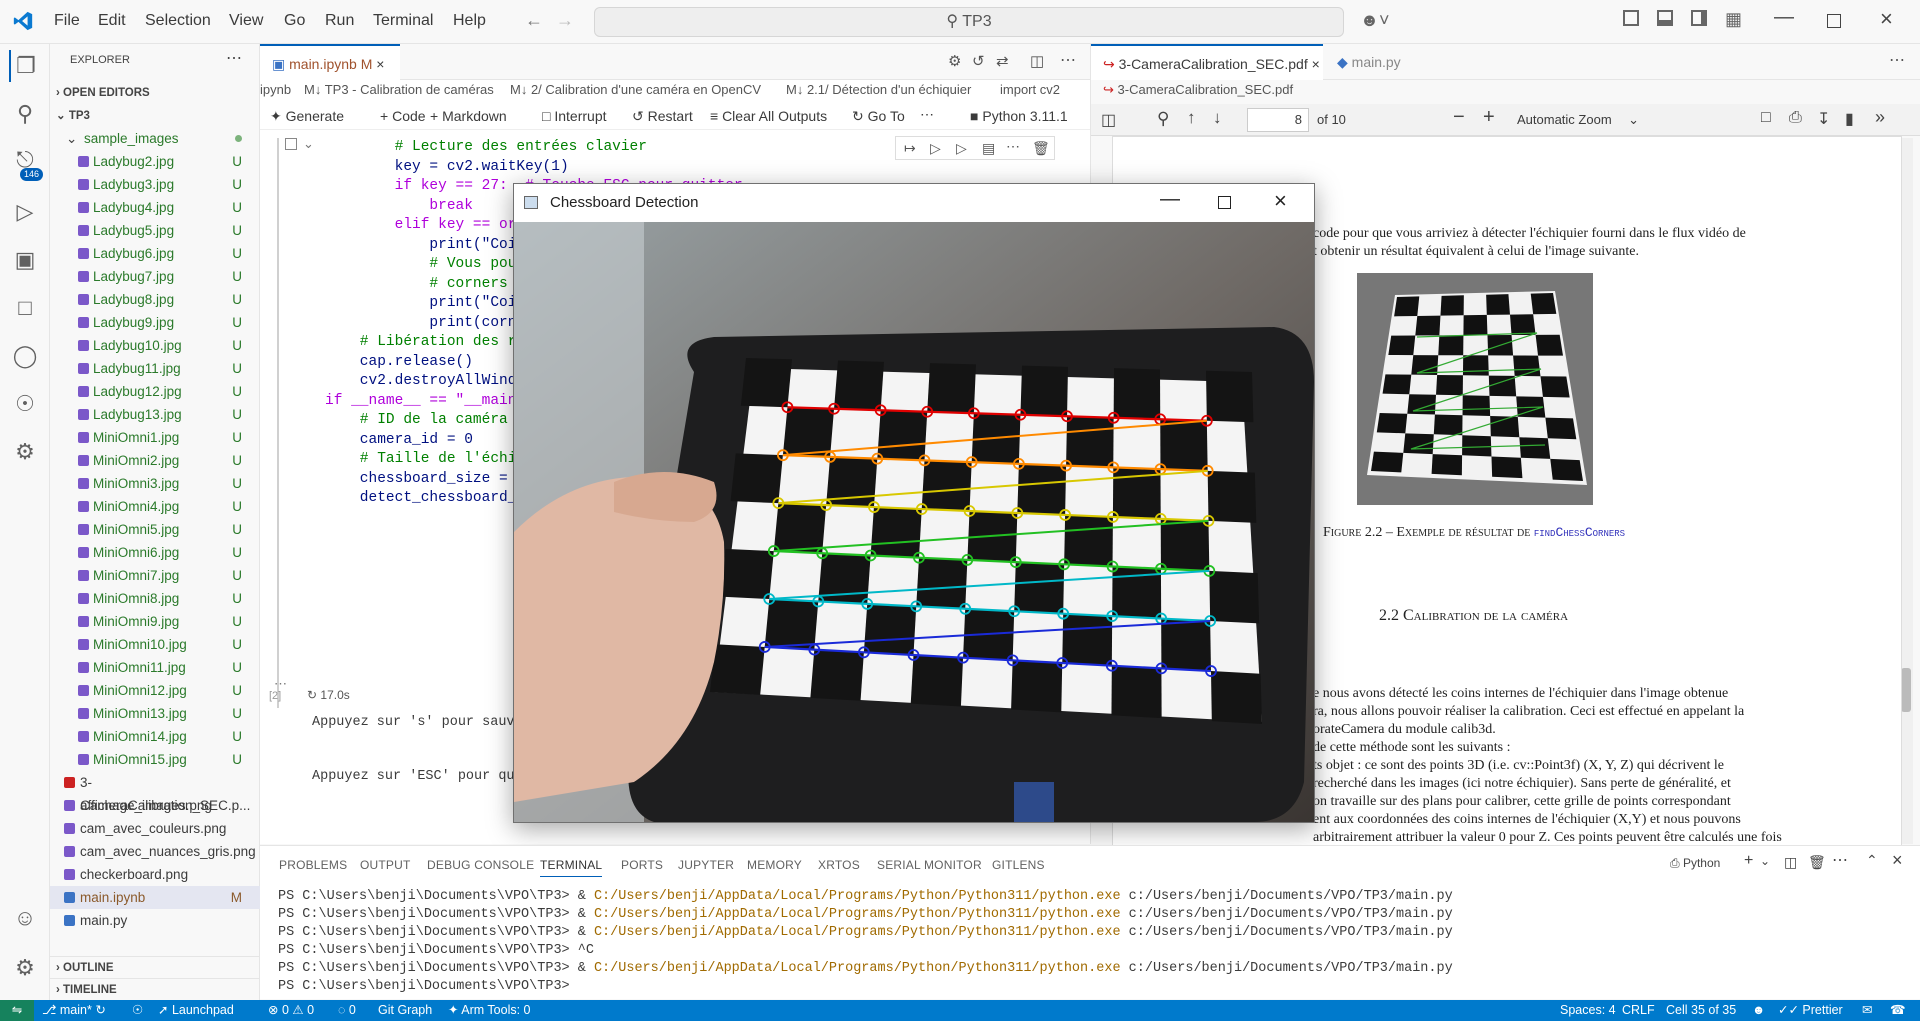 This screenshot has width=1920, height=1021. What do you see at coordinates (1108, 120) in the screenshot?
I see `sidebar-toggle-icon: ◫` at bounding box center [1108, 120].